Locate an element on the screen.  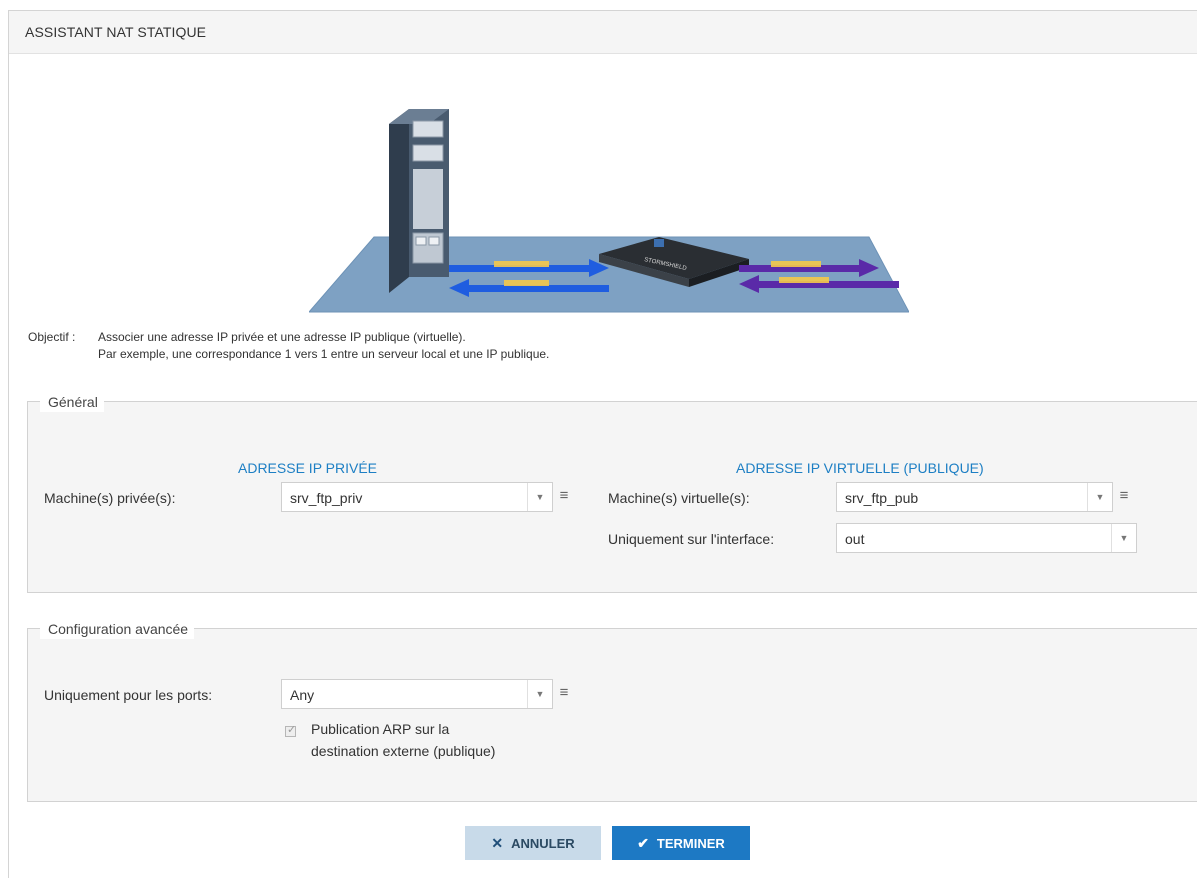
advanced-legend: Configuration avancée is located at coordinates (117, 629).